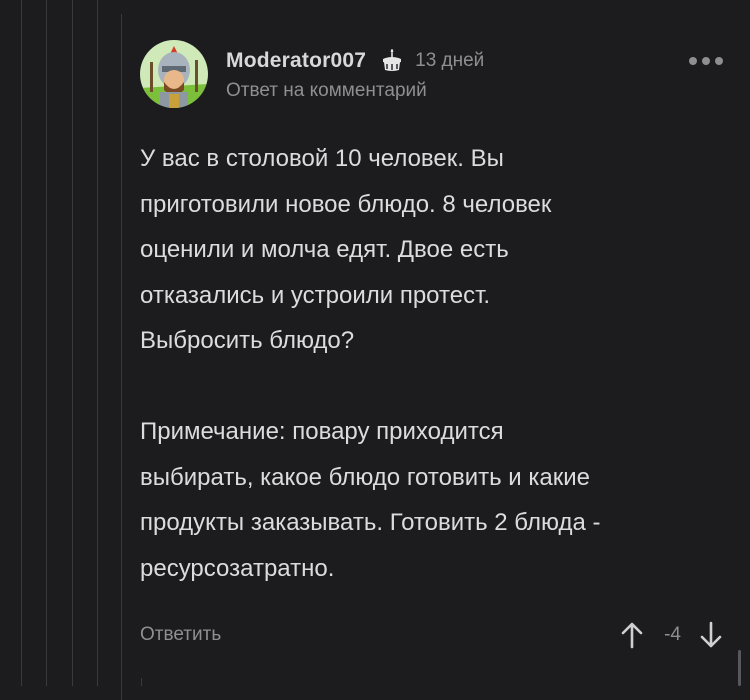 This screenshot has height=700, width=750. I want to click on rating: -4, so click(672, 634).